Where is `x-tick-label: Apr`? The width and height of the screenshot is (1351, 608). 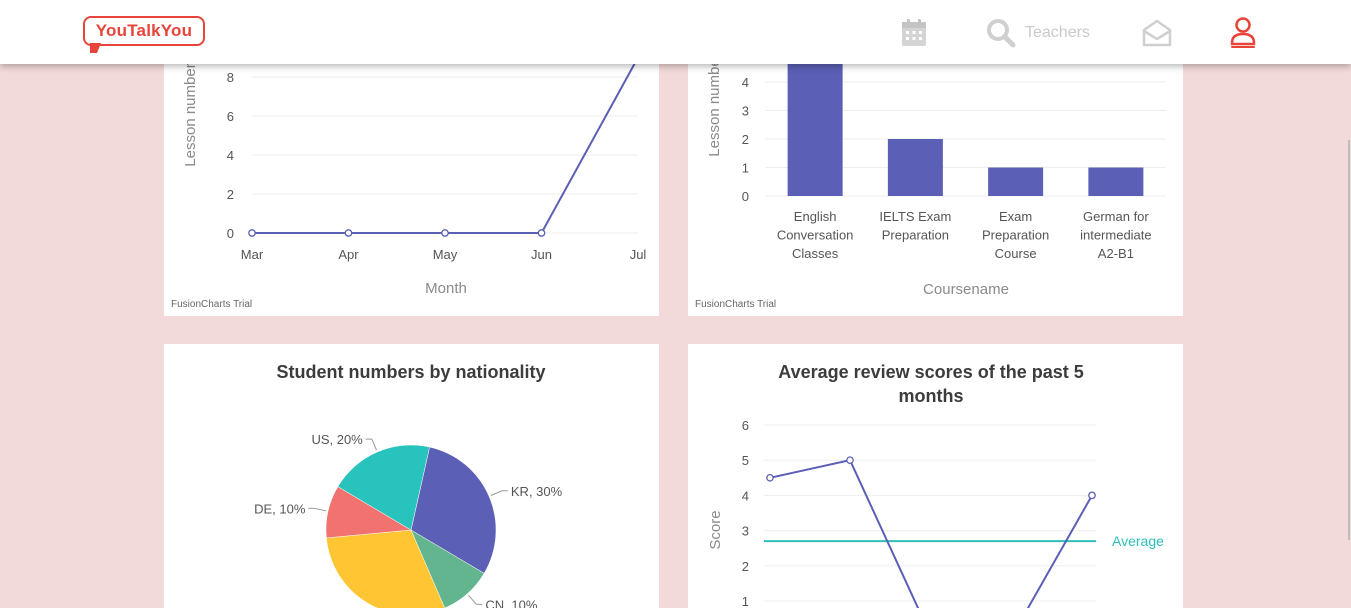 x-tick-label: Apr is located at coordinates (348, 254).